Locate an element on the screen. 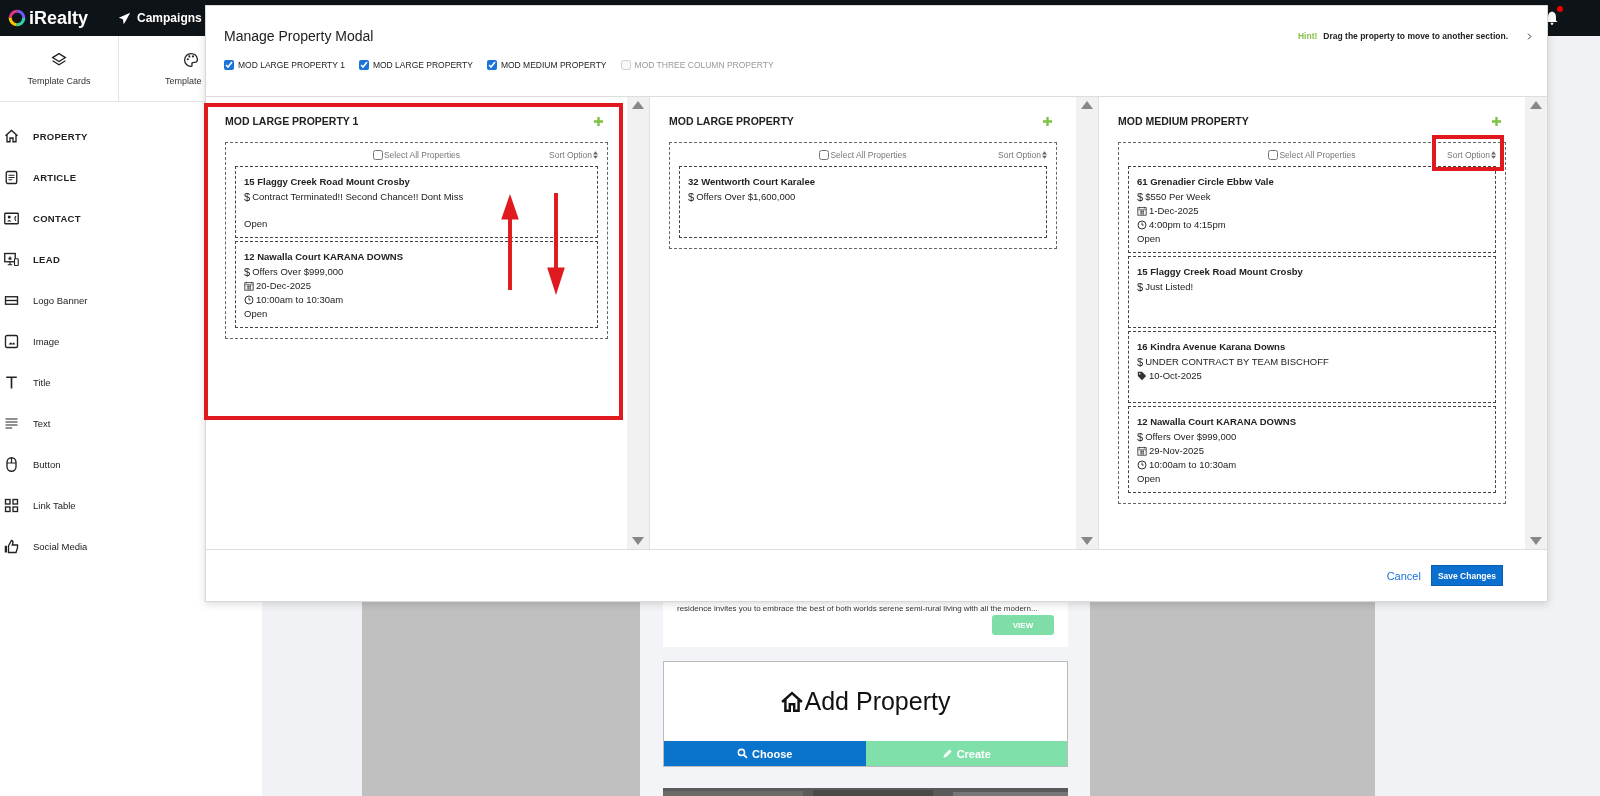 This screenshot has height=796, width=1600. choose-button: Choose is located at coordinates (765, 753).